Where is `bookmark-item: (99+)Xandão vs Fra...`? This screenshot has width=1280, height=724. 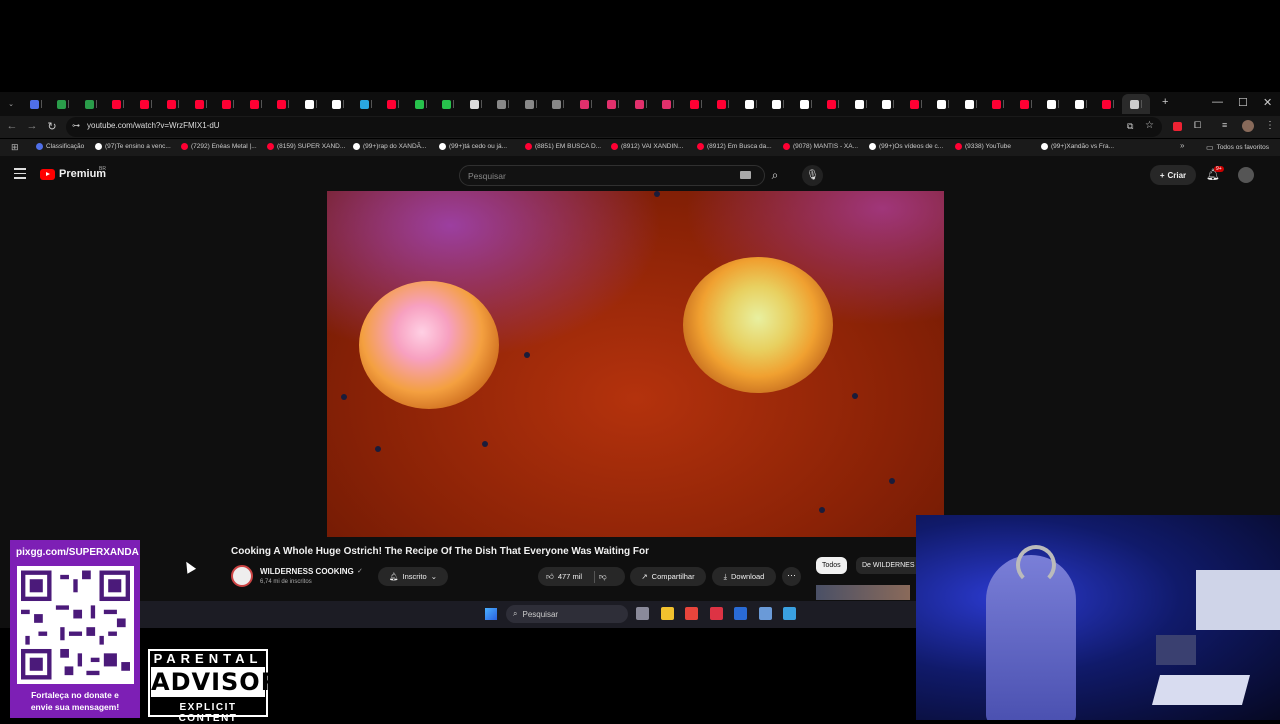
bookmark-item: (99+)Xandão vs Fra... is located at coordinates (1077, 146).